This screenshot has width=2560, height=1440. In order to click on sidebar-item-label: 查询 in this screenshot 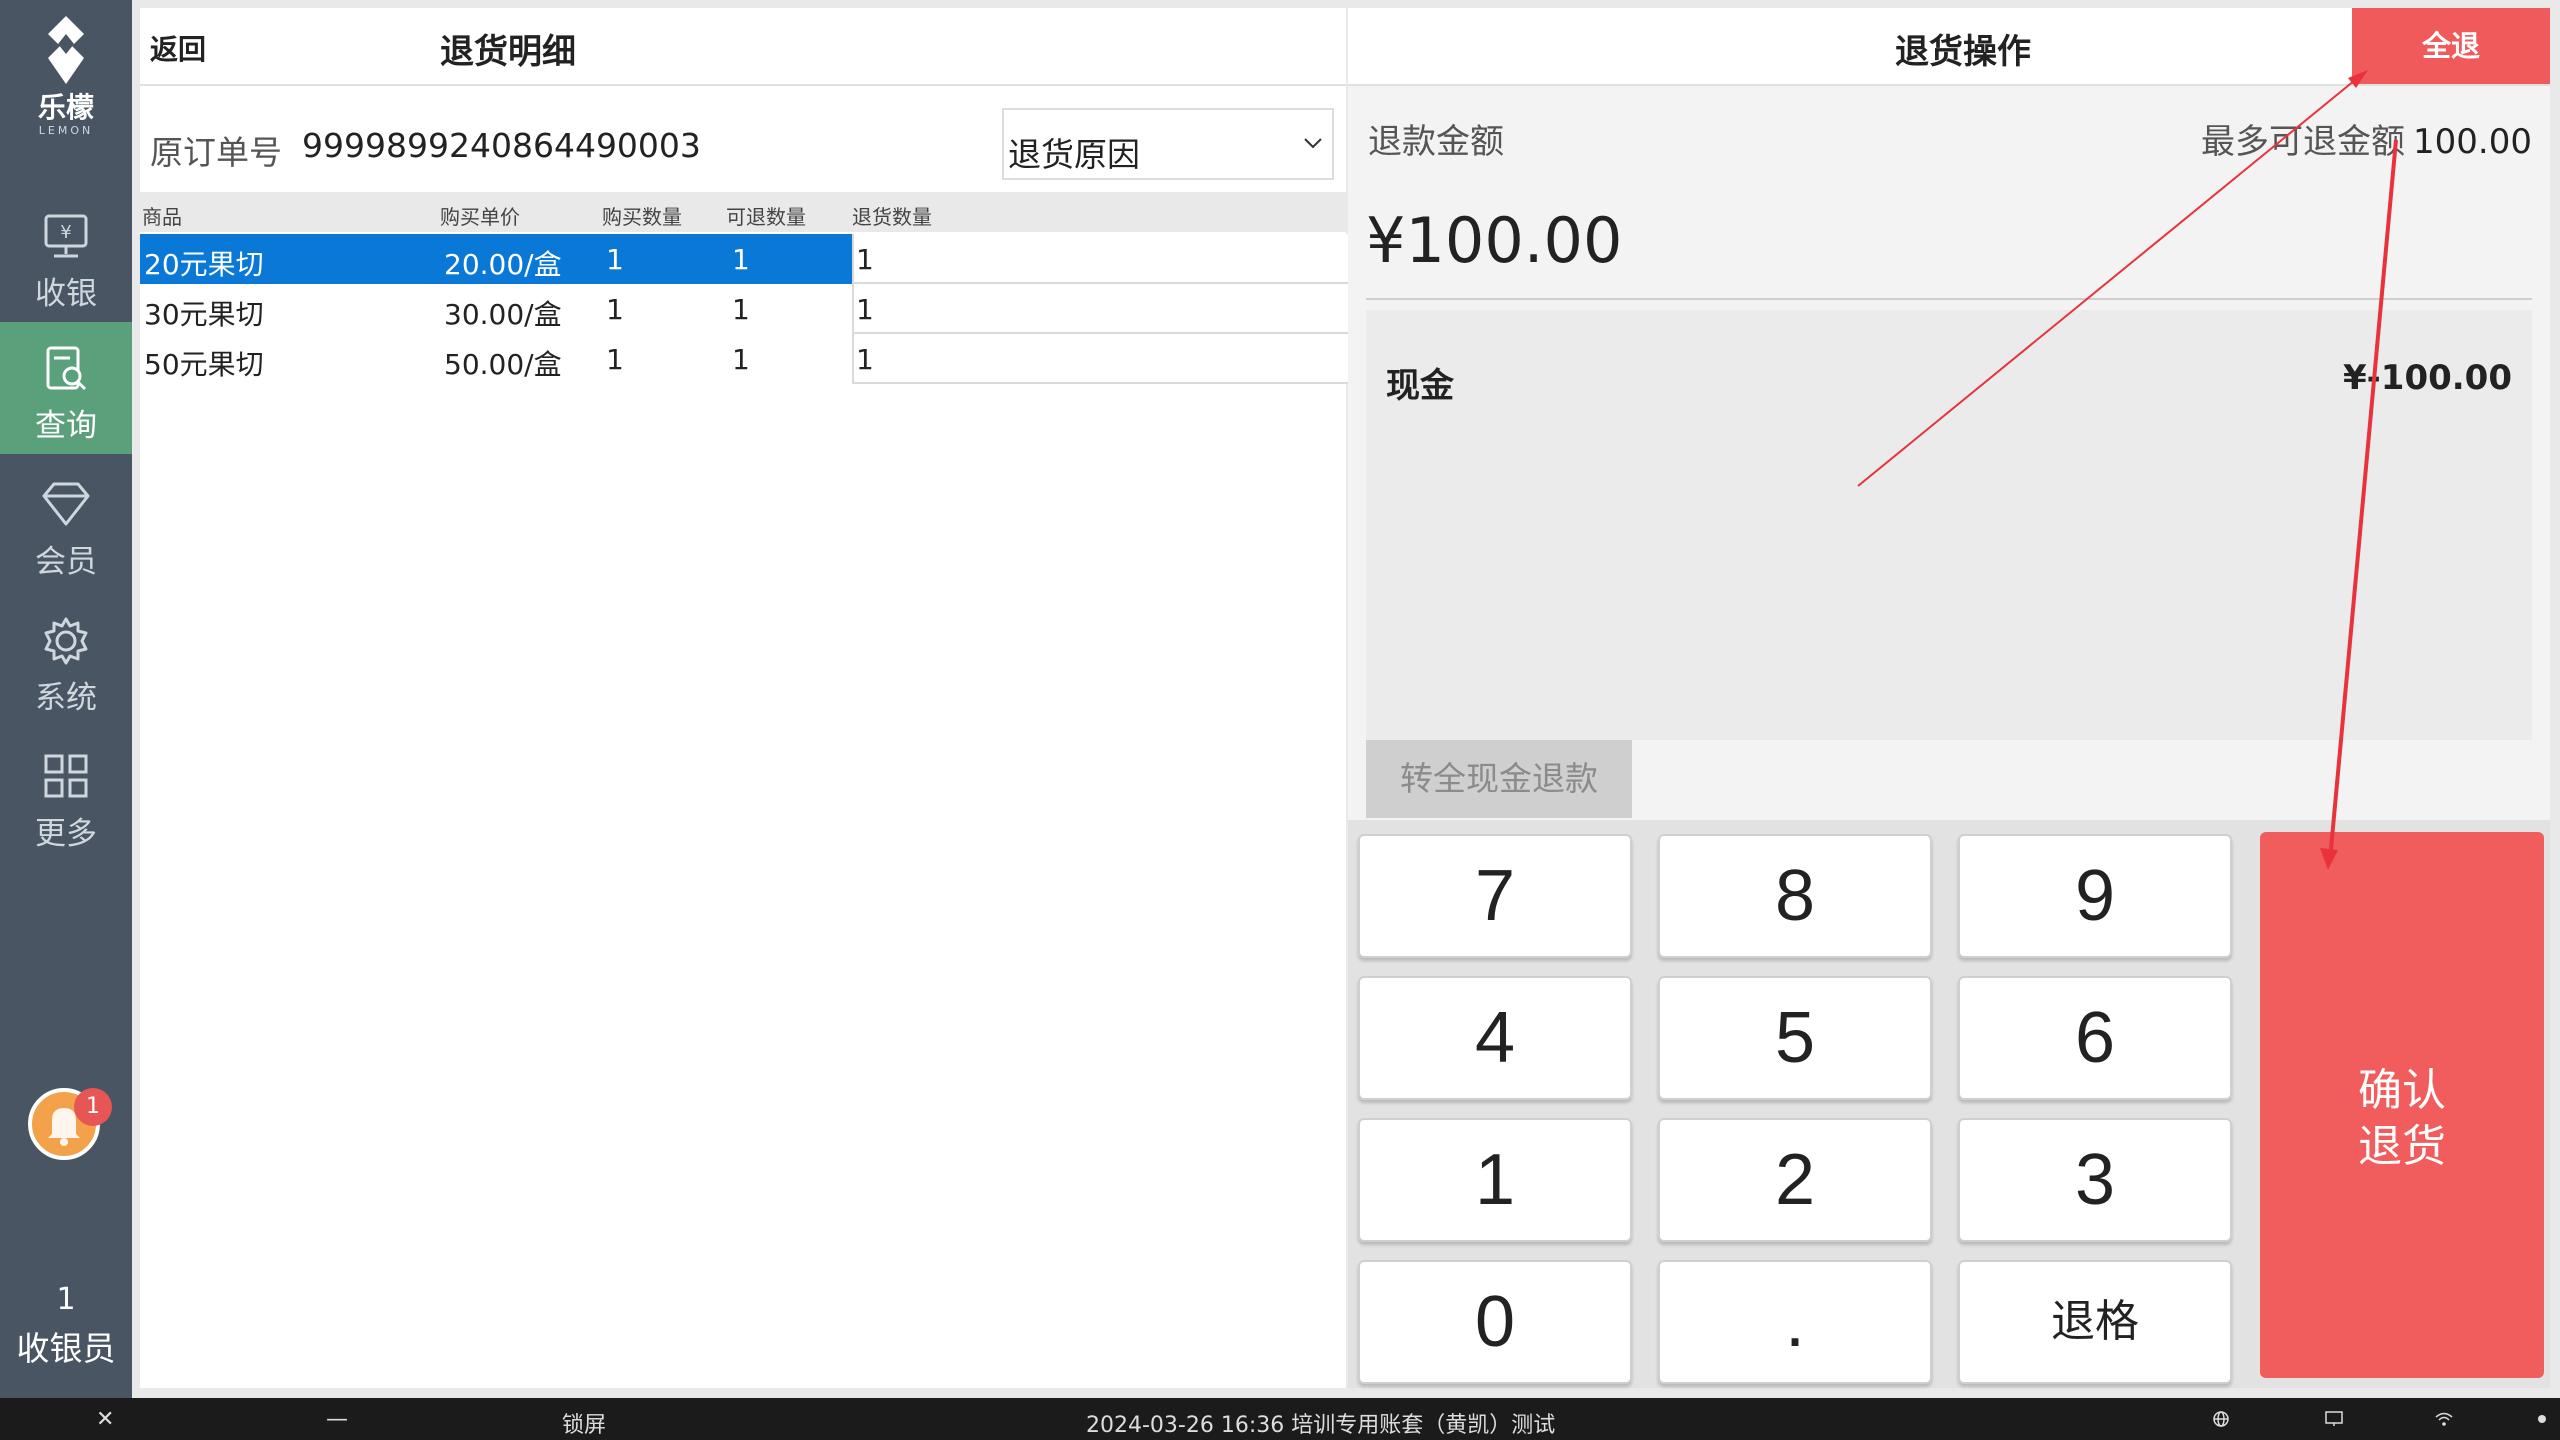, I will do `click(66, 426)`.